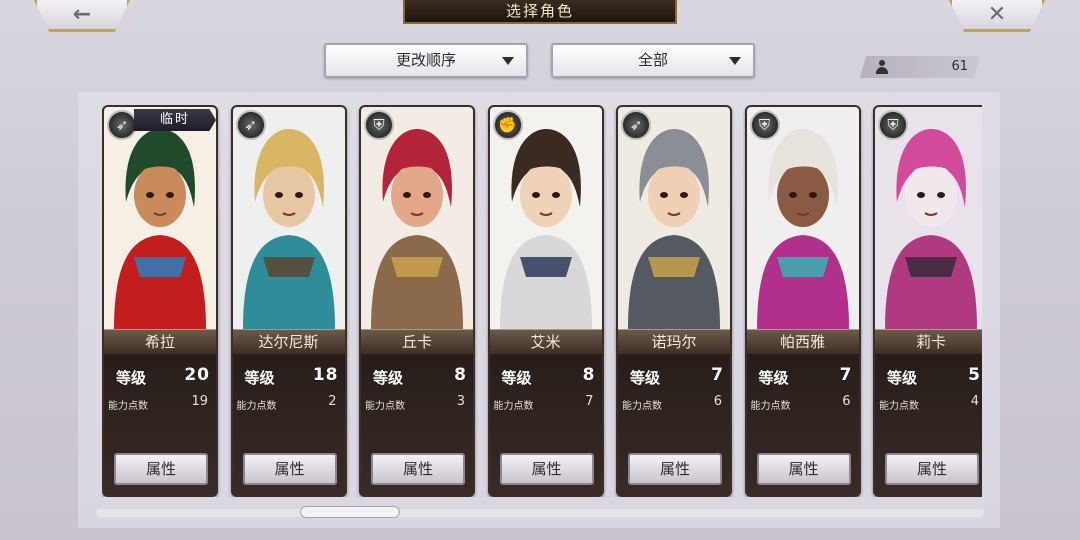 Image resolution: width=1080 pixels, height=540 pixels. Describe the element at coordinates (674, 342) in the screenshot. I see `character-name: 诺玛尔` at that location.